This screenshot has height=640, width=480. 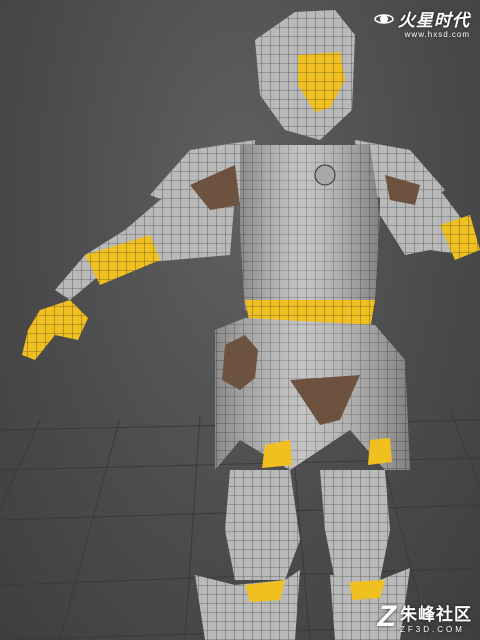 I want to click on watermark-bottom-url: ZF3D.COM, so click(x=432, y=629).